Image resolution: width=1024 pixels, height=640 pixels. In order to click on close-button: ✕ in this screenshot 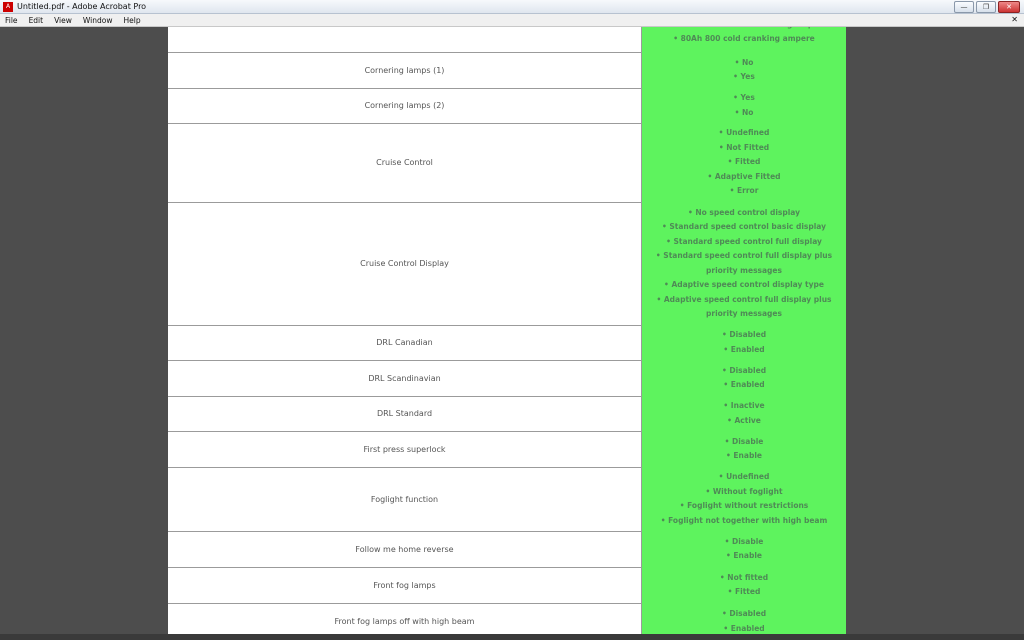, I will do `click(1009, 7)`.